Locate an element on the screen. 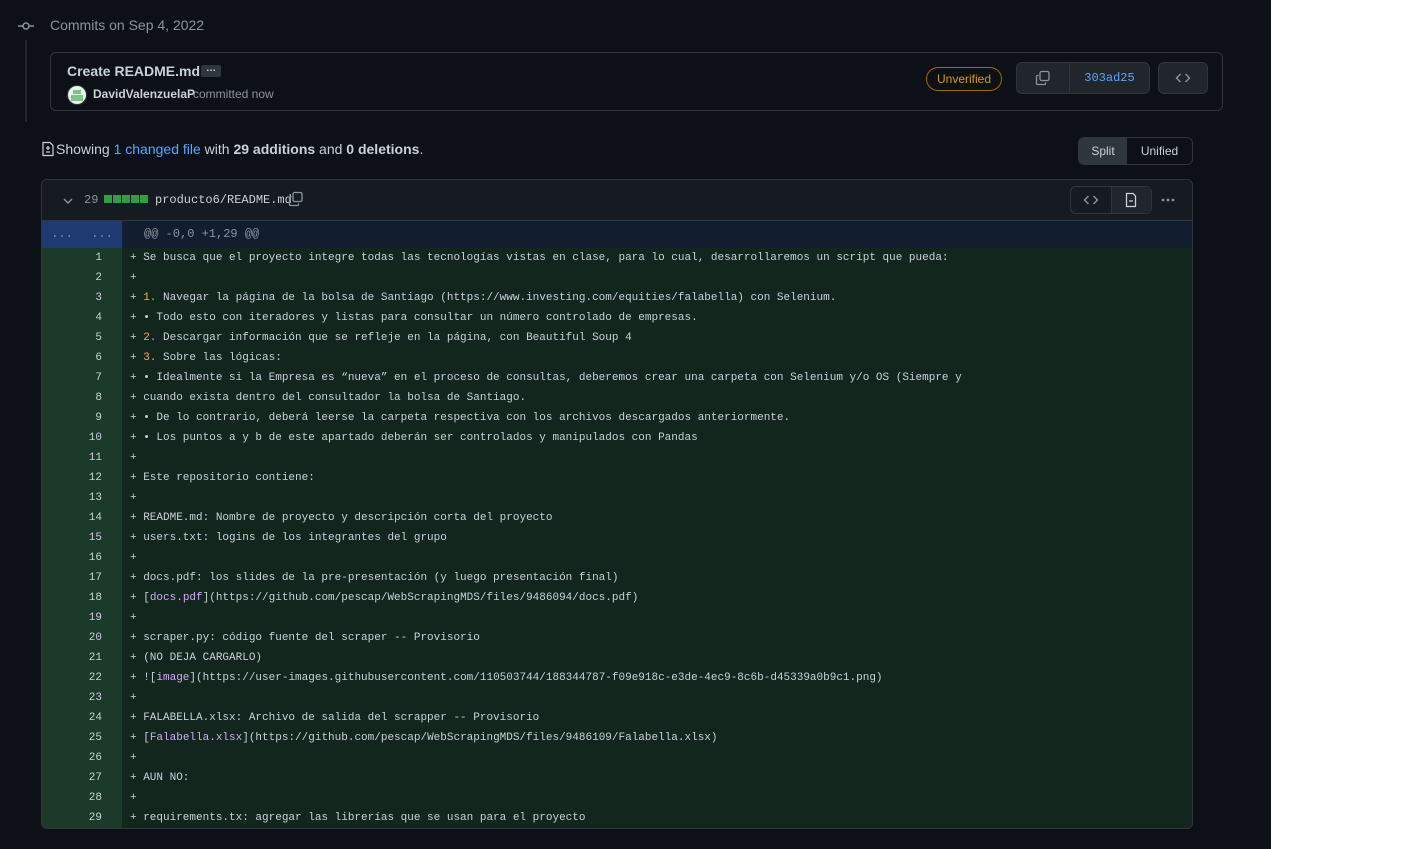 This screenshot has height=849, width=1413. line-number: 17 is located at coordinates (82, 578).